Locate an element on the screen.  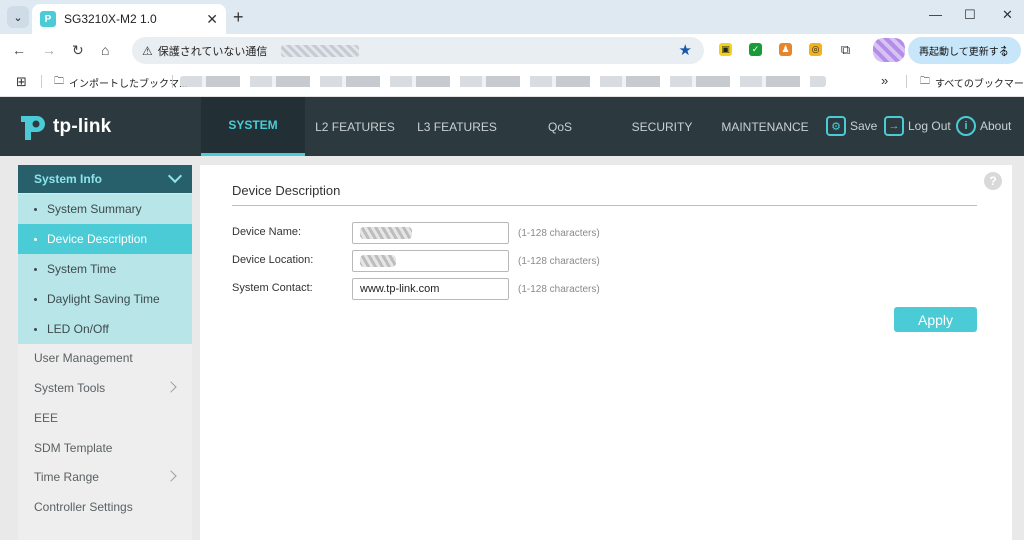
sidebar-item-system-summary: System Summary is located at coordinates (105, 209).